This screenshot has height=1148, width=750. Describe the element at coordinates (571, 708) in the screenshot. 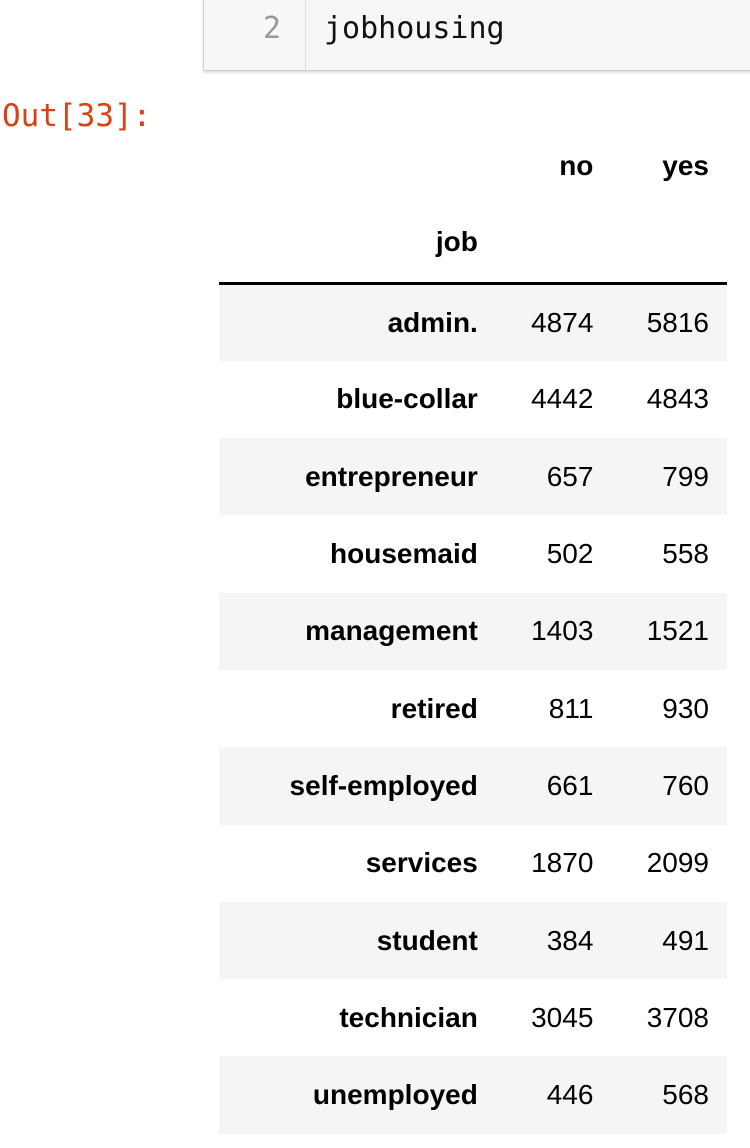

I see `cell-no: 811` at that location.